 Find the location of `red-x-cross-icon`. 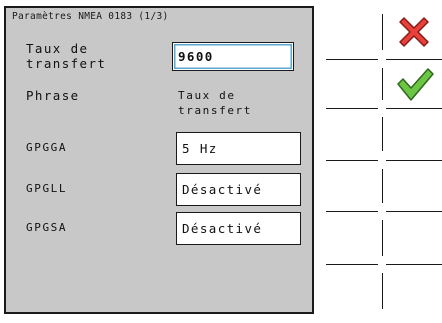

red-x-cross-icon is located at coordinates (414, 32).